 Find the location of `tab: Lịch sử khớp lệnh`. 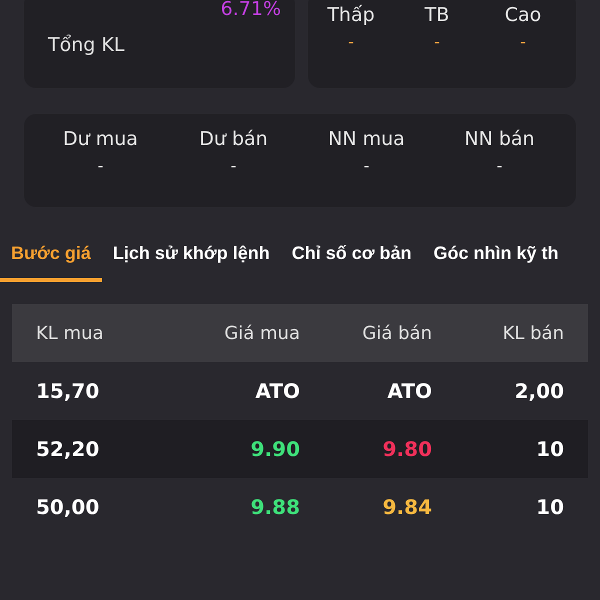

tab: Lịch sử khớp lệnh is located at coordinates (191, 259).